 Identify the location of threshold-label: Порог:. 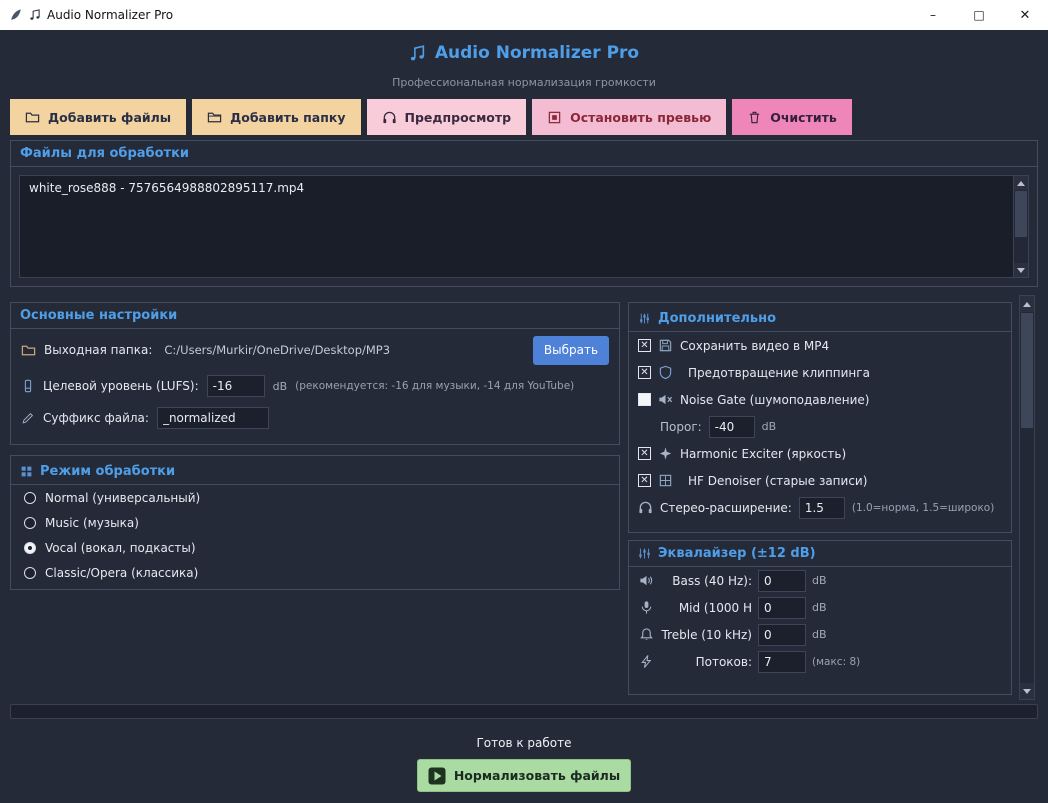
(681, 426).